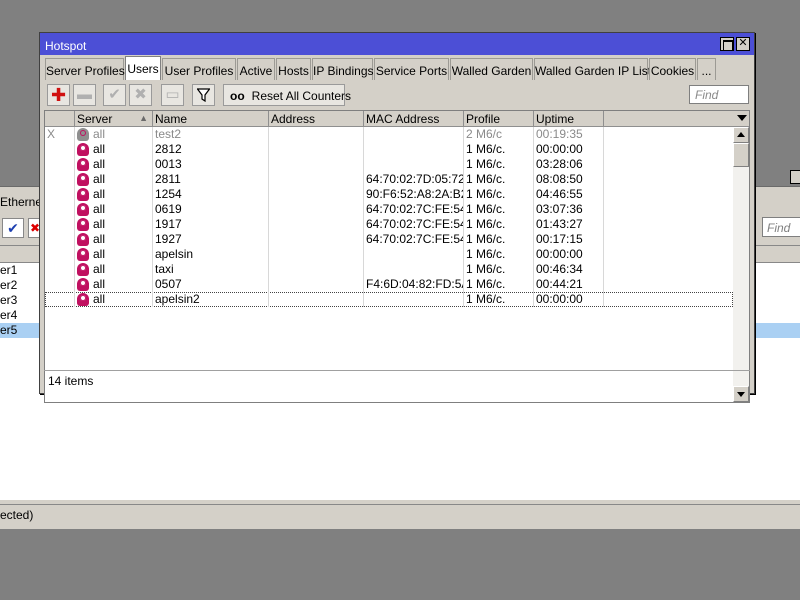  What do you see at coordinates (203, 95) in the screenshot?
I see `filter-button` at bounding box center [203, 95].